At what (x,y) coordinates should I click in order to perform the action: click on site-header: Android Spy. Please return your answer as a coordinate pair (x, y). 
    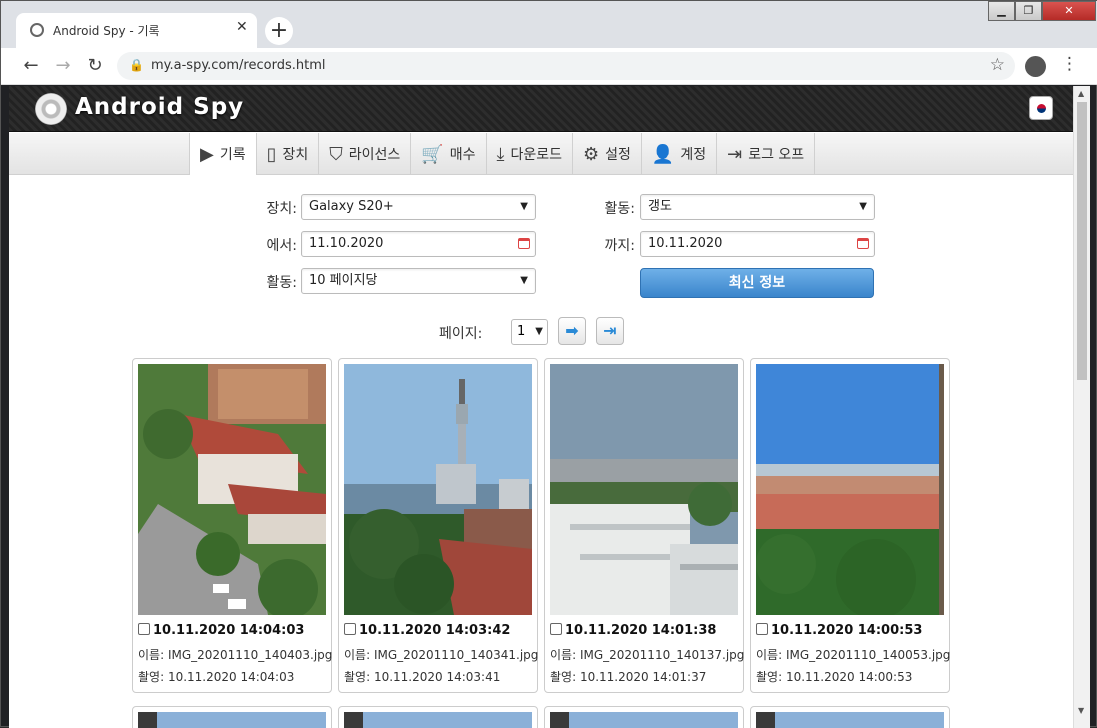
    Looking at the image, I should click on (541, 109).